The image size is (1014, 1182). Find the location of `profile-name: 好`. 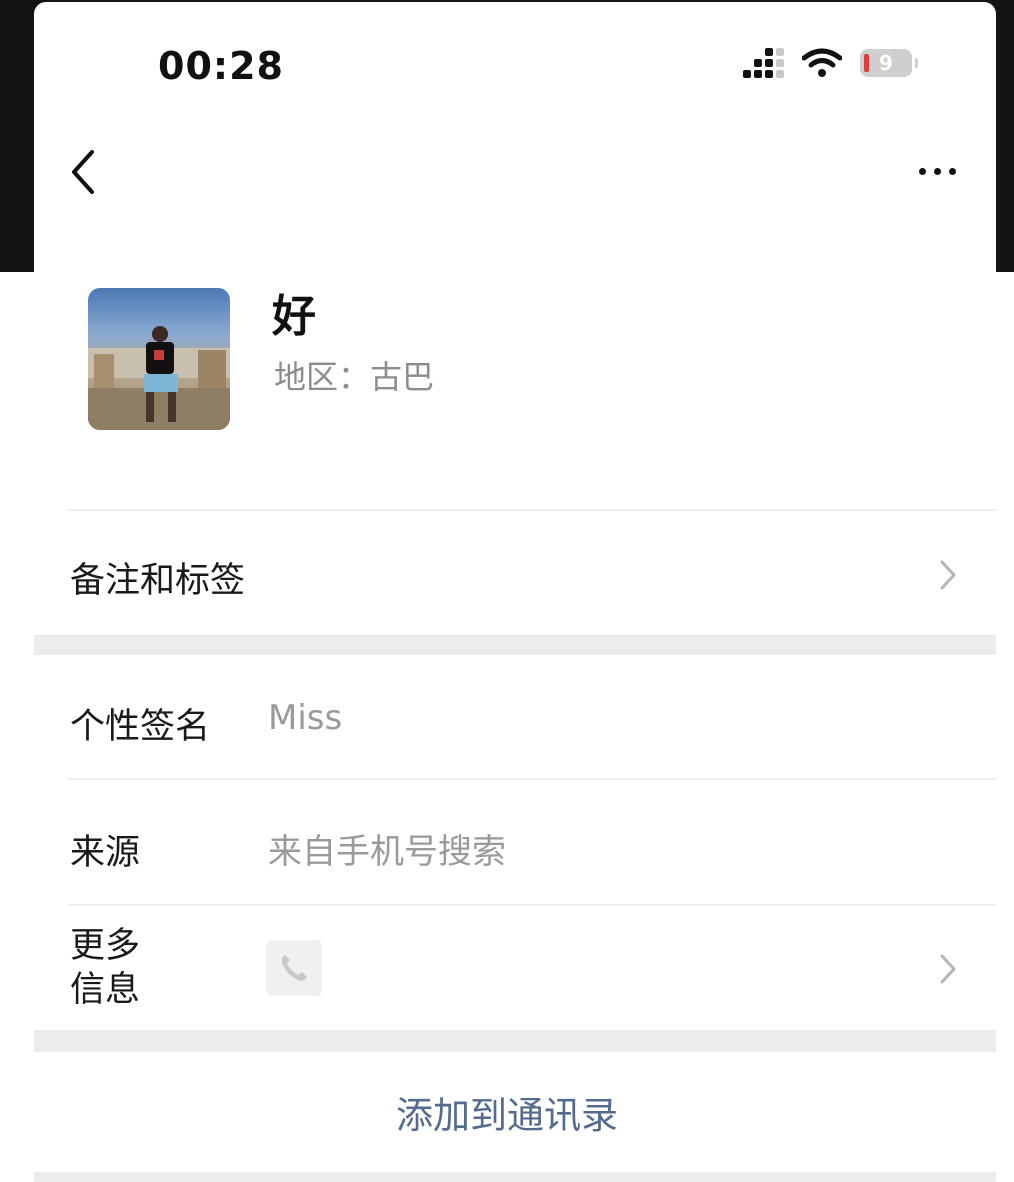

profile-name: 好 is located at coordinates (294, 316).